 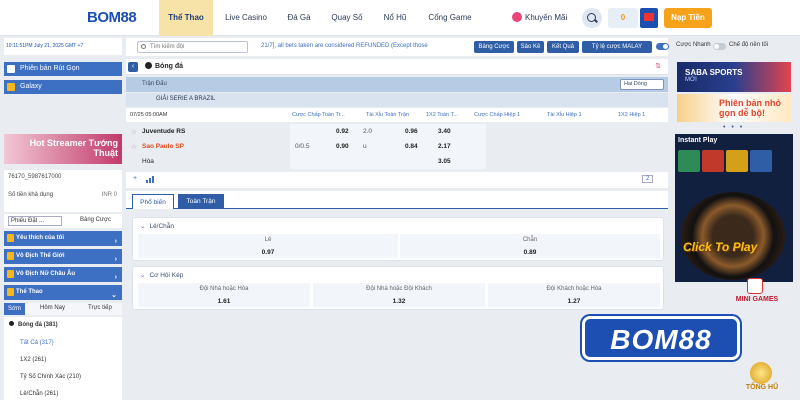 What do you see at coordinates (592, 18) in the screenshot?
I see `search-icon` at bounding box center [592, 18].